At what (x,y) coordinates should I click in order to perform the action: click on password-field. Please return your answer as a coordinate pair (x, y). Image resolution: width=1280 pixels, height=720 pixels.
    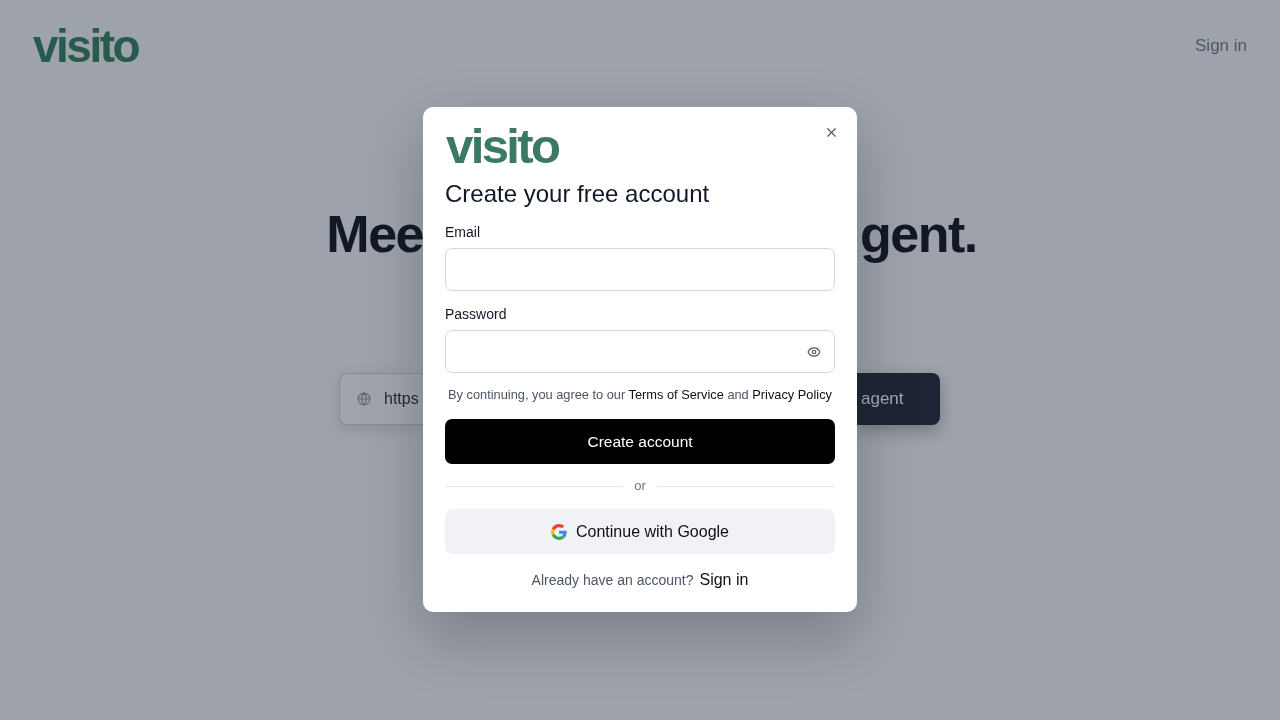
    Looking at the image, I should click on (640, 351).